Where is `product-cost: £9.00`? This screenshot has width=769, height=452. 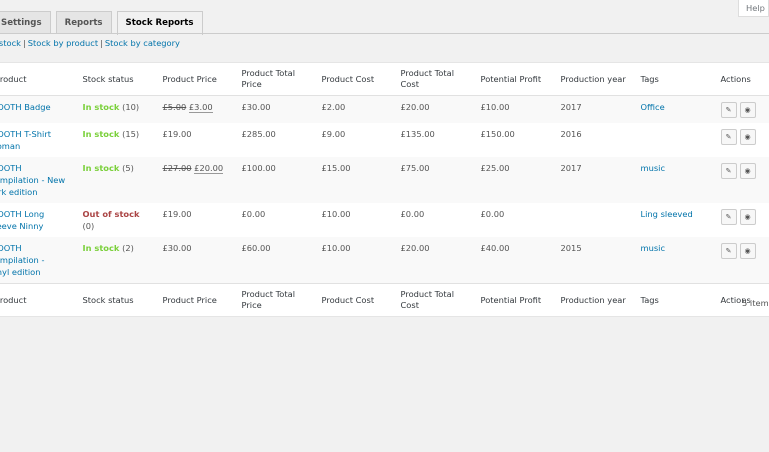
product-cost: £9.00 is located at coordinates (333, 134).